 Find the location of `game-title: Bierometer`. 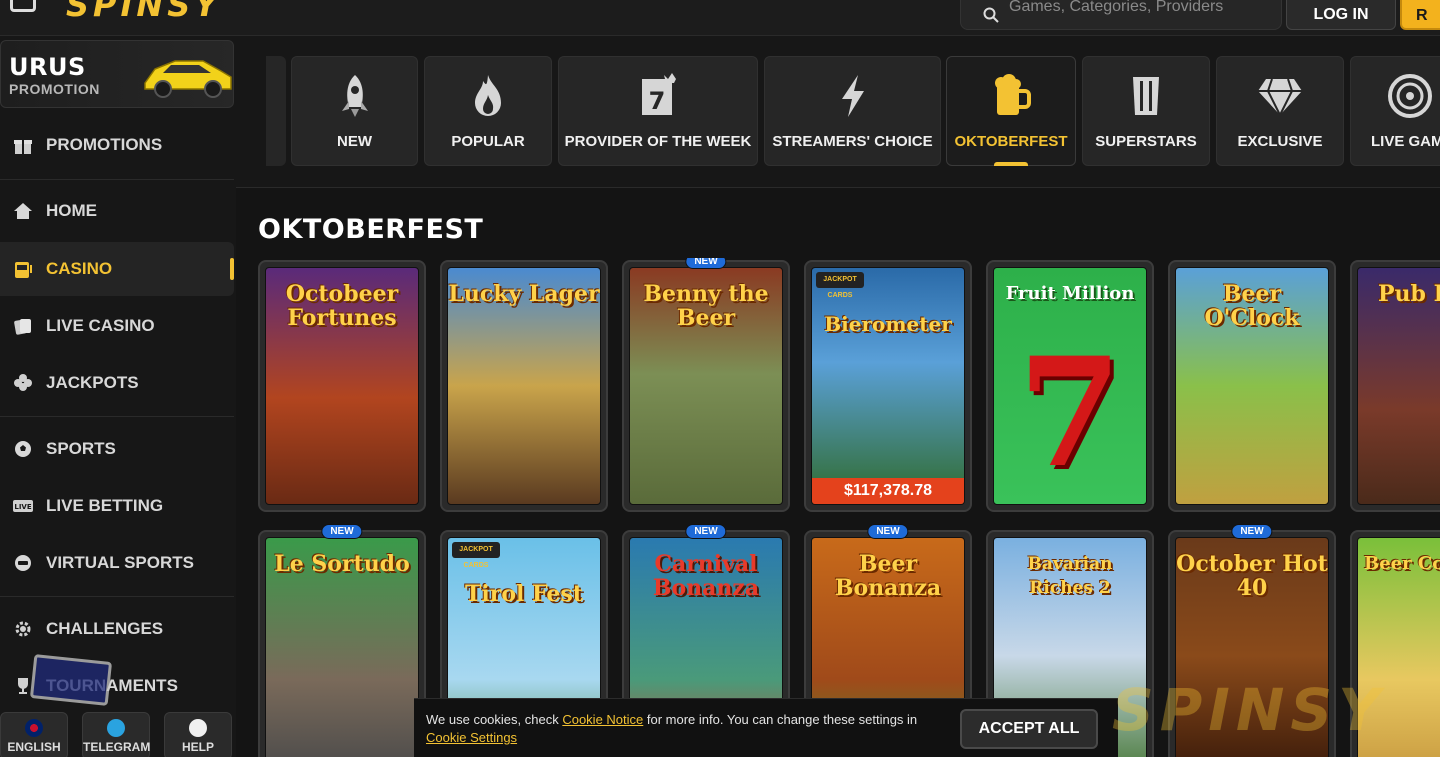

game-title: Bierometer is located at coordinates (888, 324).